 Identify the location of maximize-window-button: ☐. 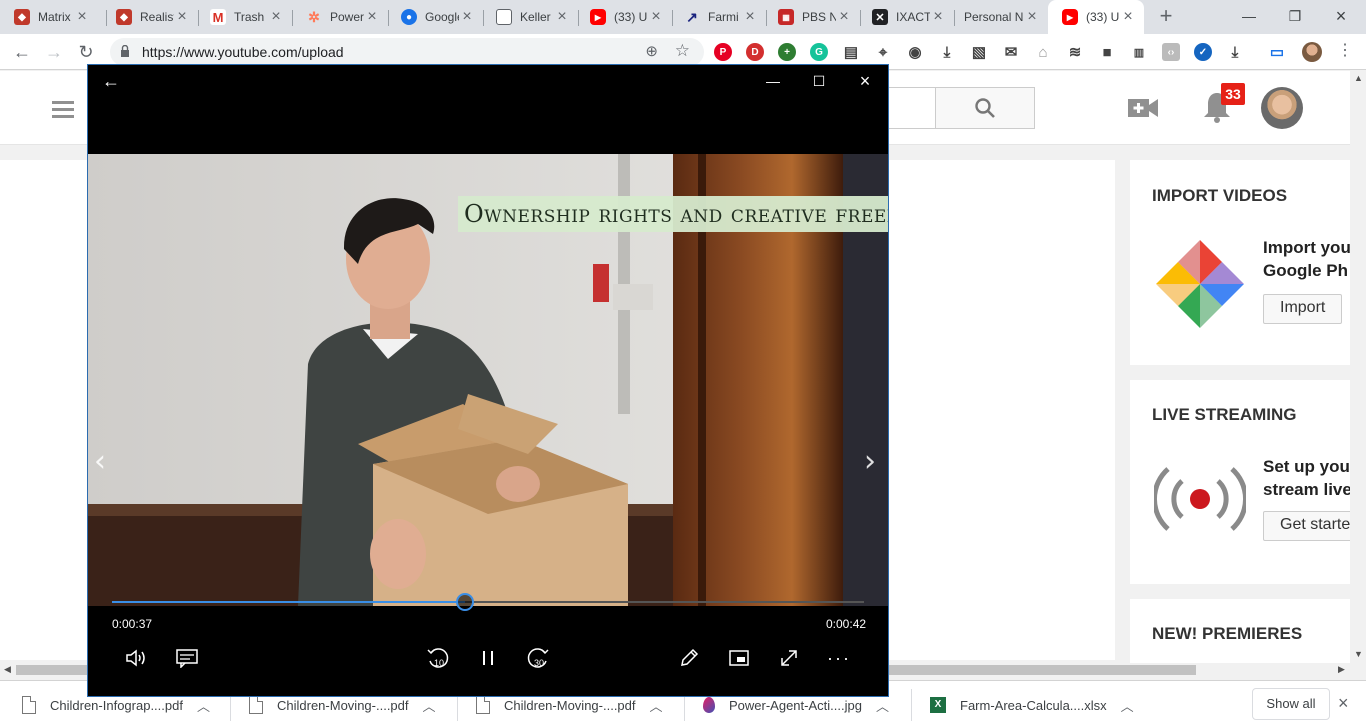
(819, 81).